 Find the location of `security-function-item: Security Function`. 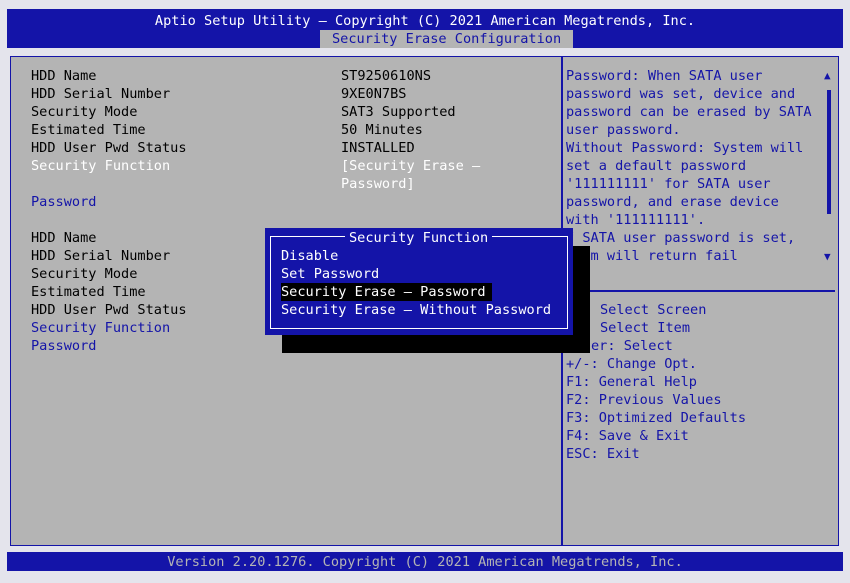

security-function-item: Security Function is located at coordinates (100, 166).